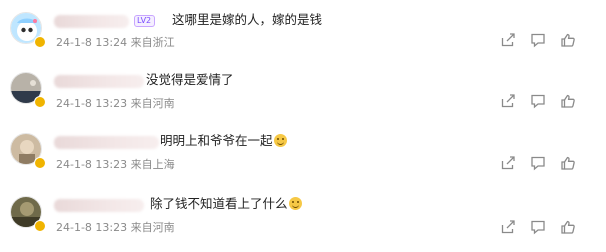 Image resolution: width=606 pixels, height=252 pixels. I want to click on comment-text: 除了钱不知道看上了什么, so click(226, 204).